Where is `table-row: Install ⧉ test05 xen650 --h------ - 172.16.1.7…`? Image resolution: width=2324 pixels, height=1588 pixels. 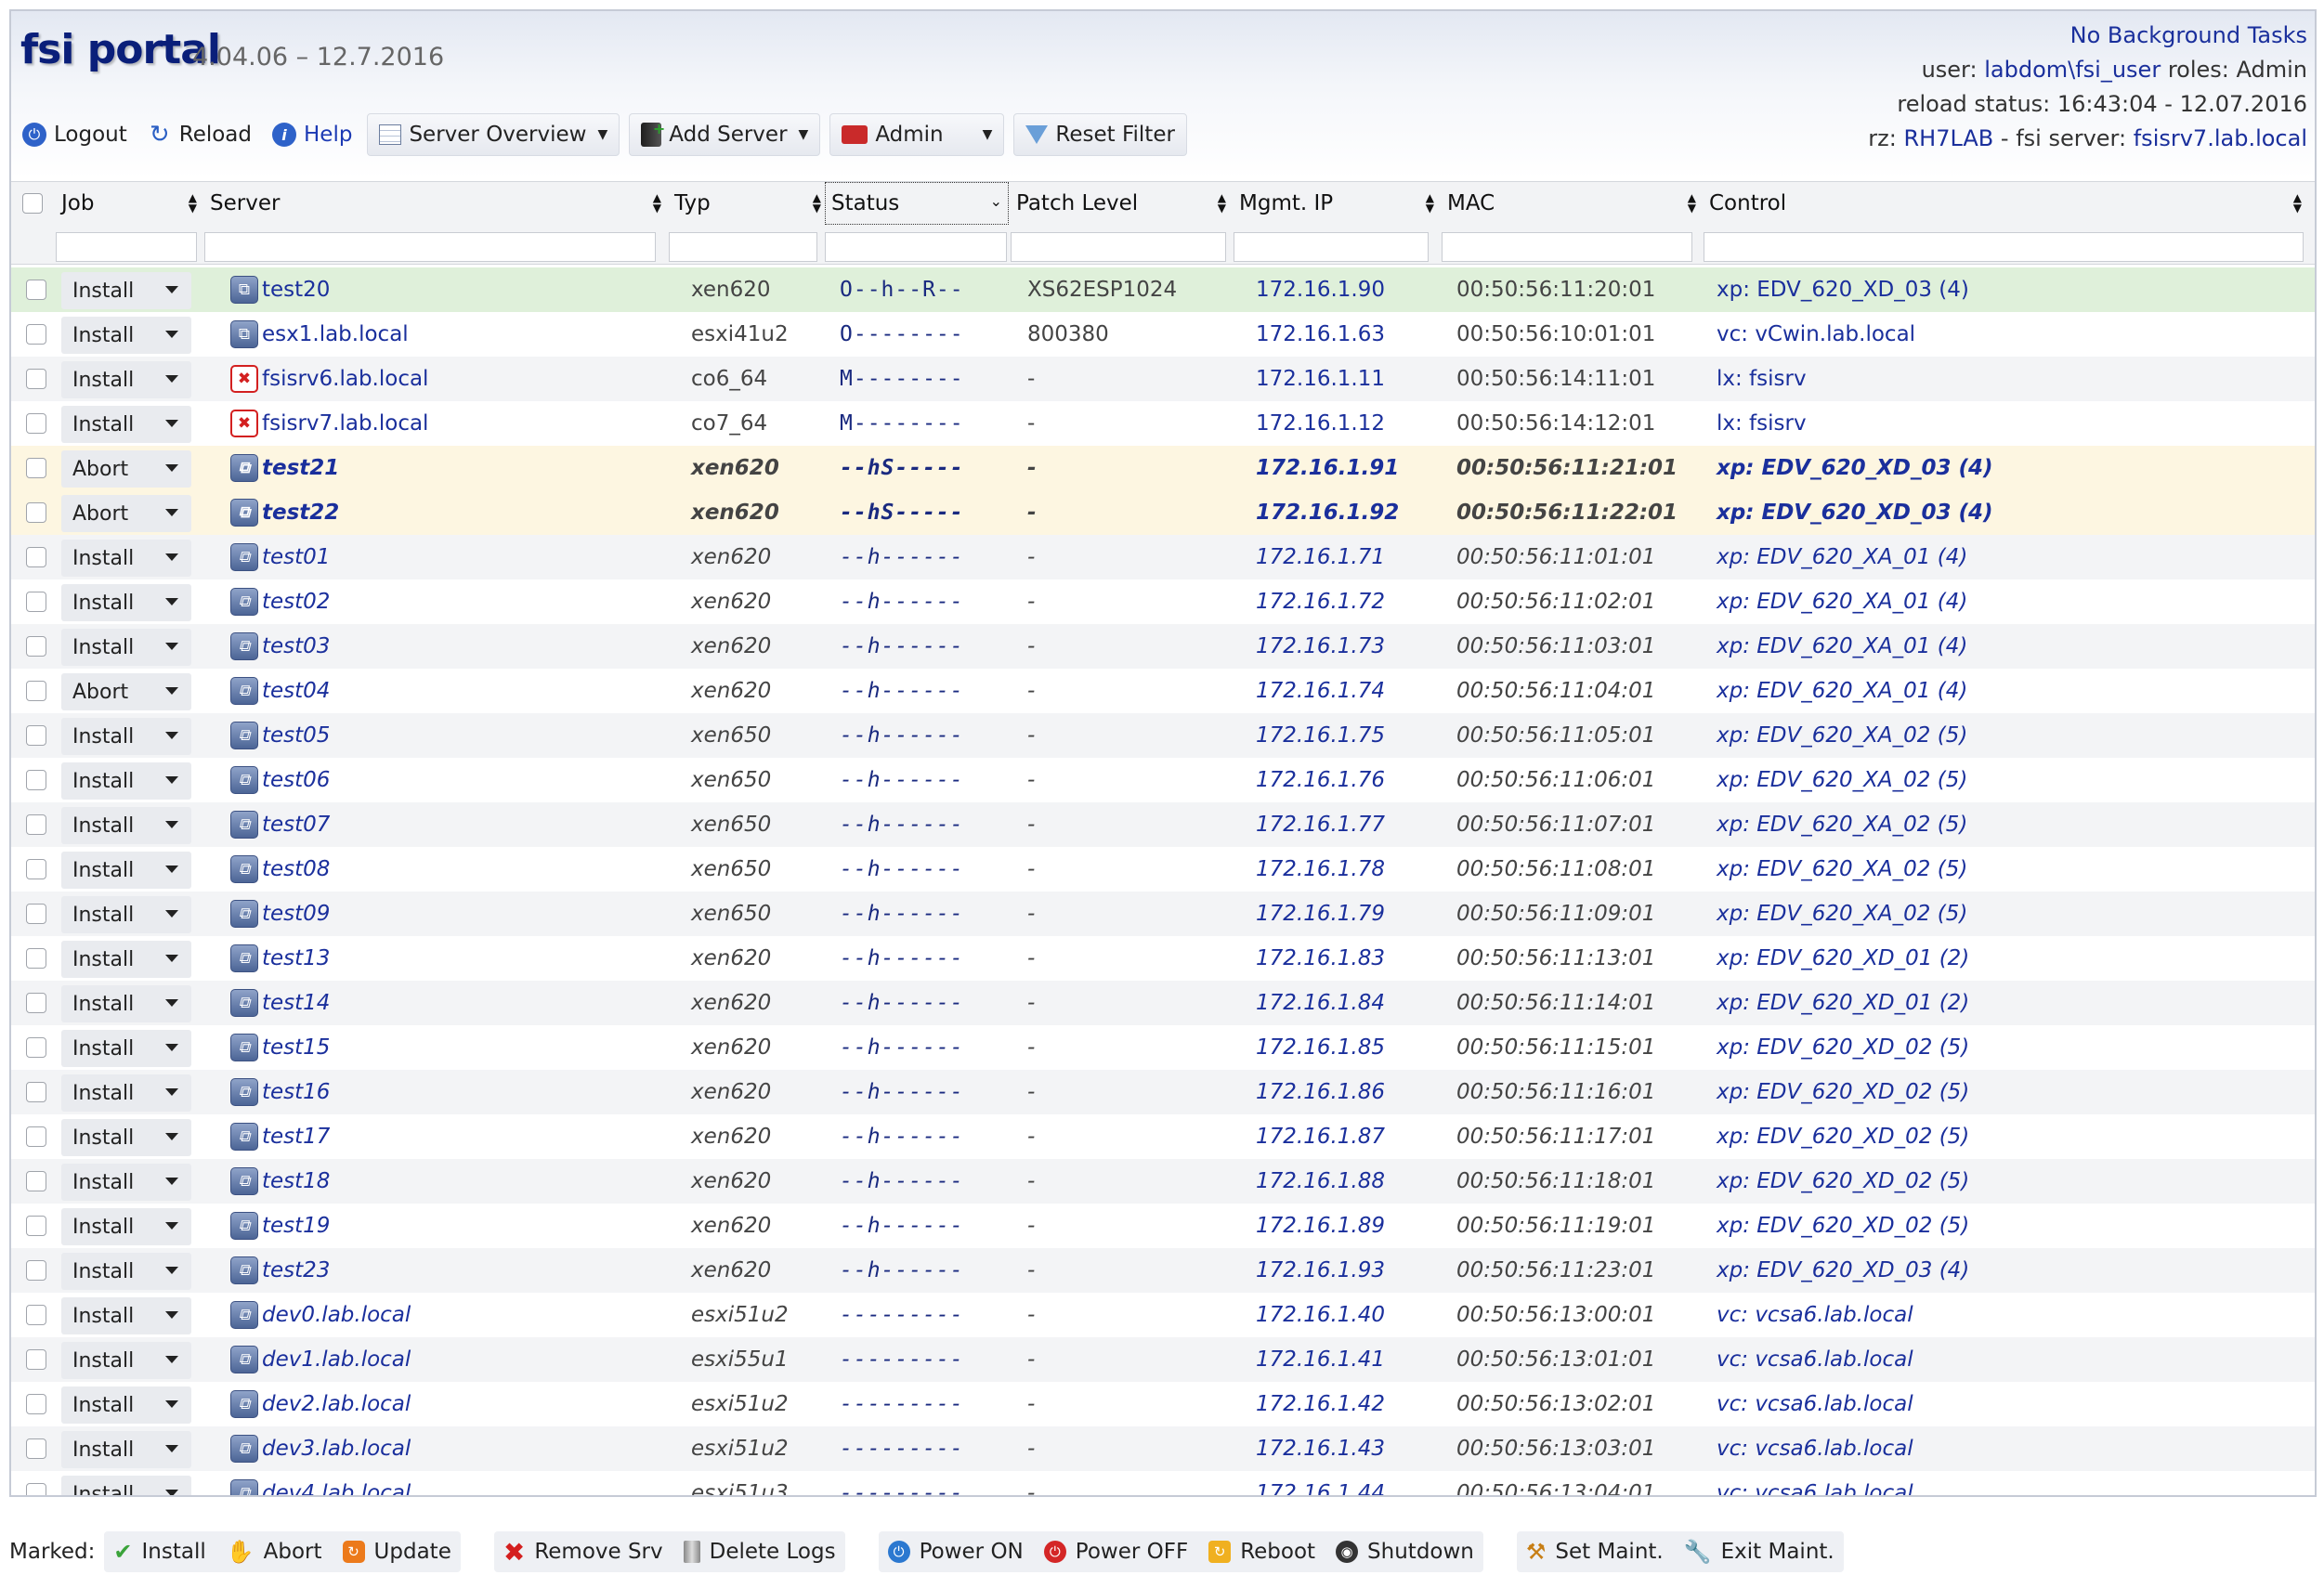
table-row: Install ⧉ test05 xen650 --h------ - 172.16.1.7… is located at coordinates (1163, 736).